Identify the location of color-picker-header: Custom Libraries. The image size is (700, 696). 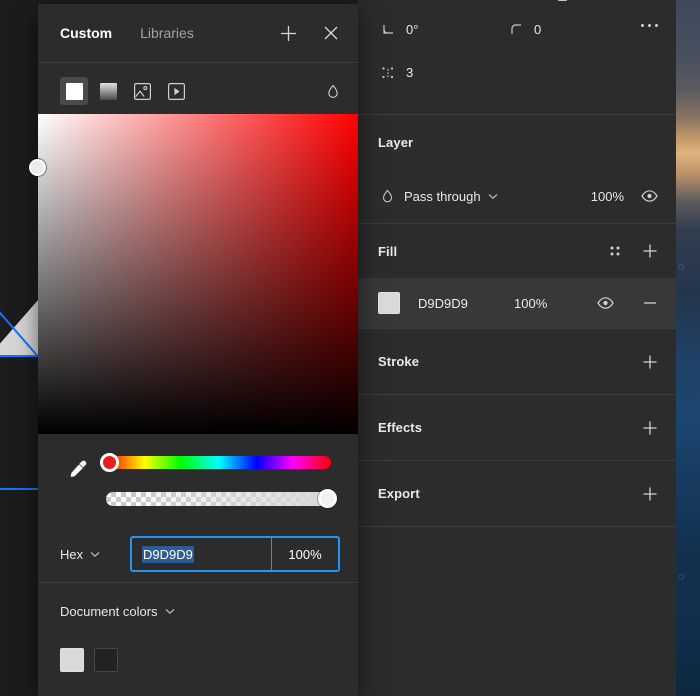
(198, 33).